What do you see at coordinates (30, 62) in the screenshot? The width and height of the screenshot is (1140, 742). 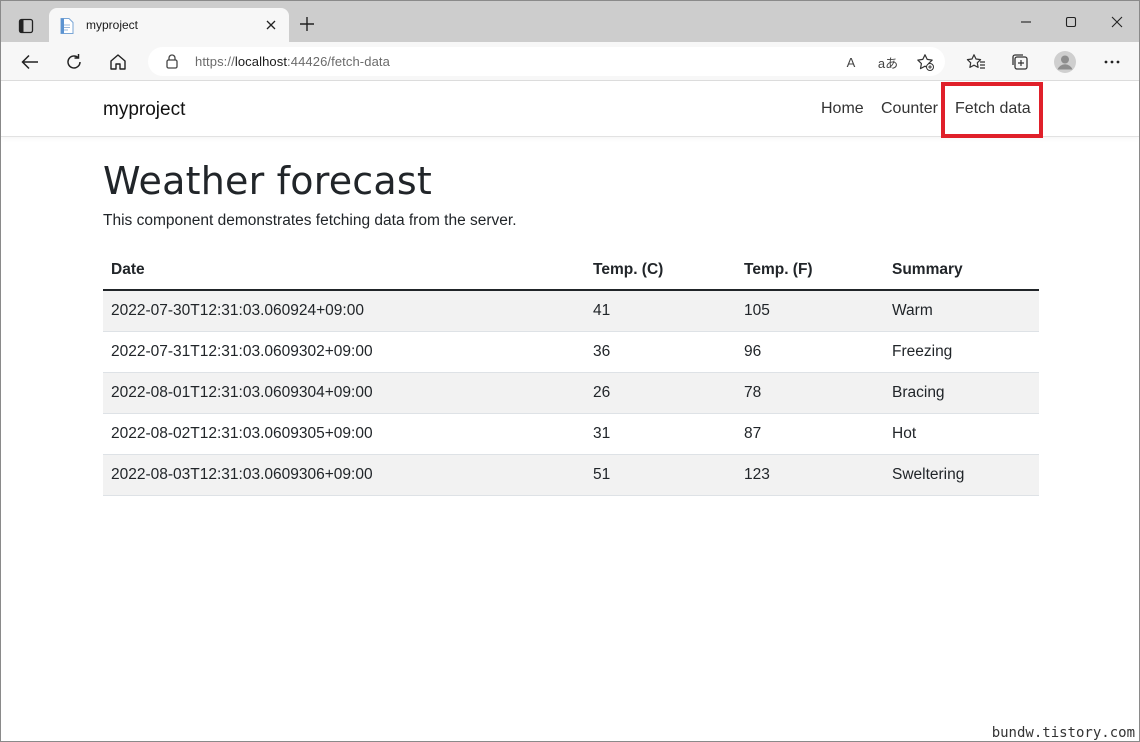 I see `back-arrow-icon` at bounding box center [30, 62].